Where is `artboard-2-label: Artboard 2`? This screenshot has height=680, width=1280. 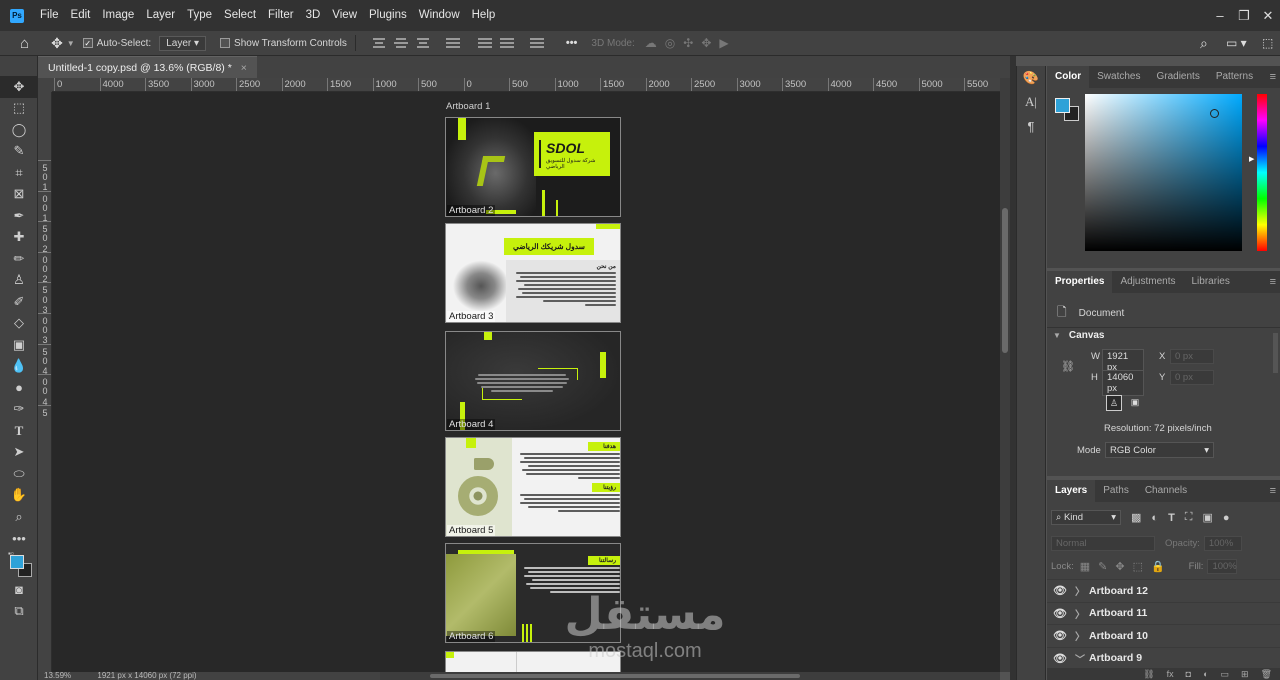
artboard-2-label: Artboard 2 is located at coordinates (471, 210).